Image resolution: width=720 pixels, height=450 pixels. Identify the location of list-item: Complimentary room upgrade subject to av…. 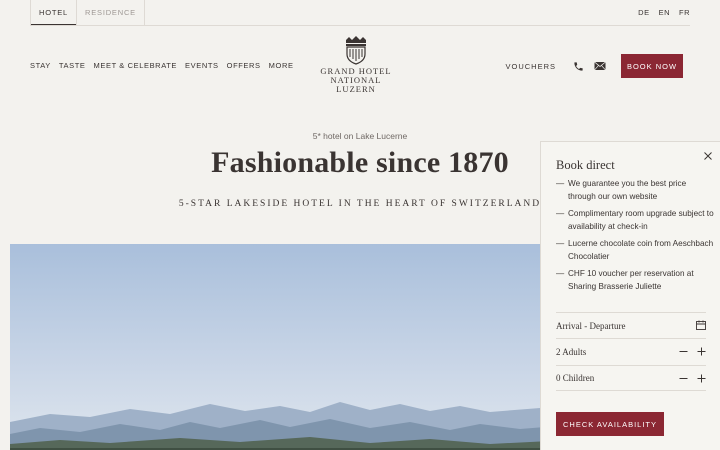
(636, 220).